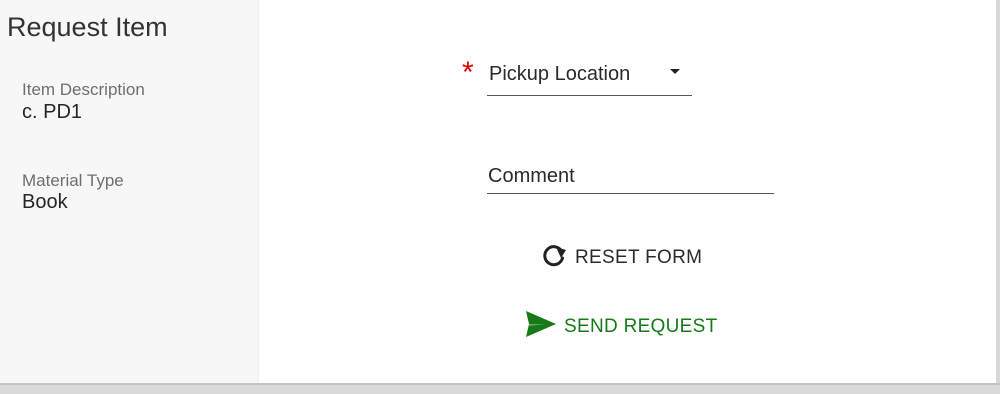 This screenshot has height=394, width=1000. What do you see at coordinates (45, 202) in the screenshot?
I see `material-type-value: Book` at bounding box center [45, 202].